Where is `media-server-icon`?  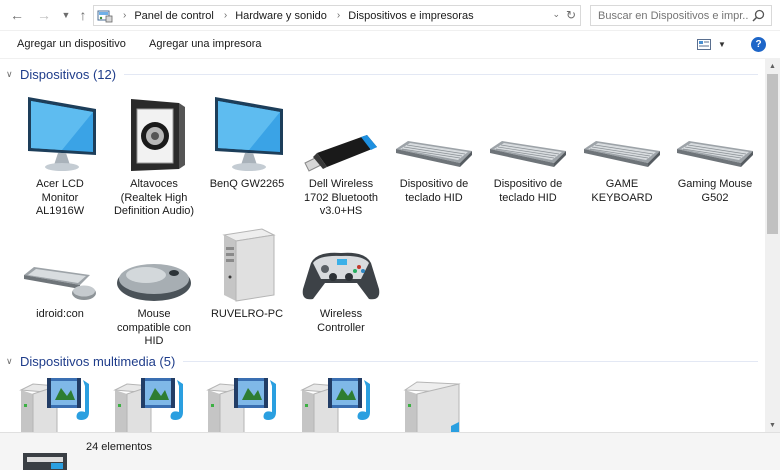
media-server-icon is located at coordinates (432, 406).